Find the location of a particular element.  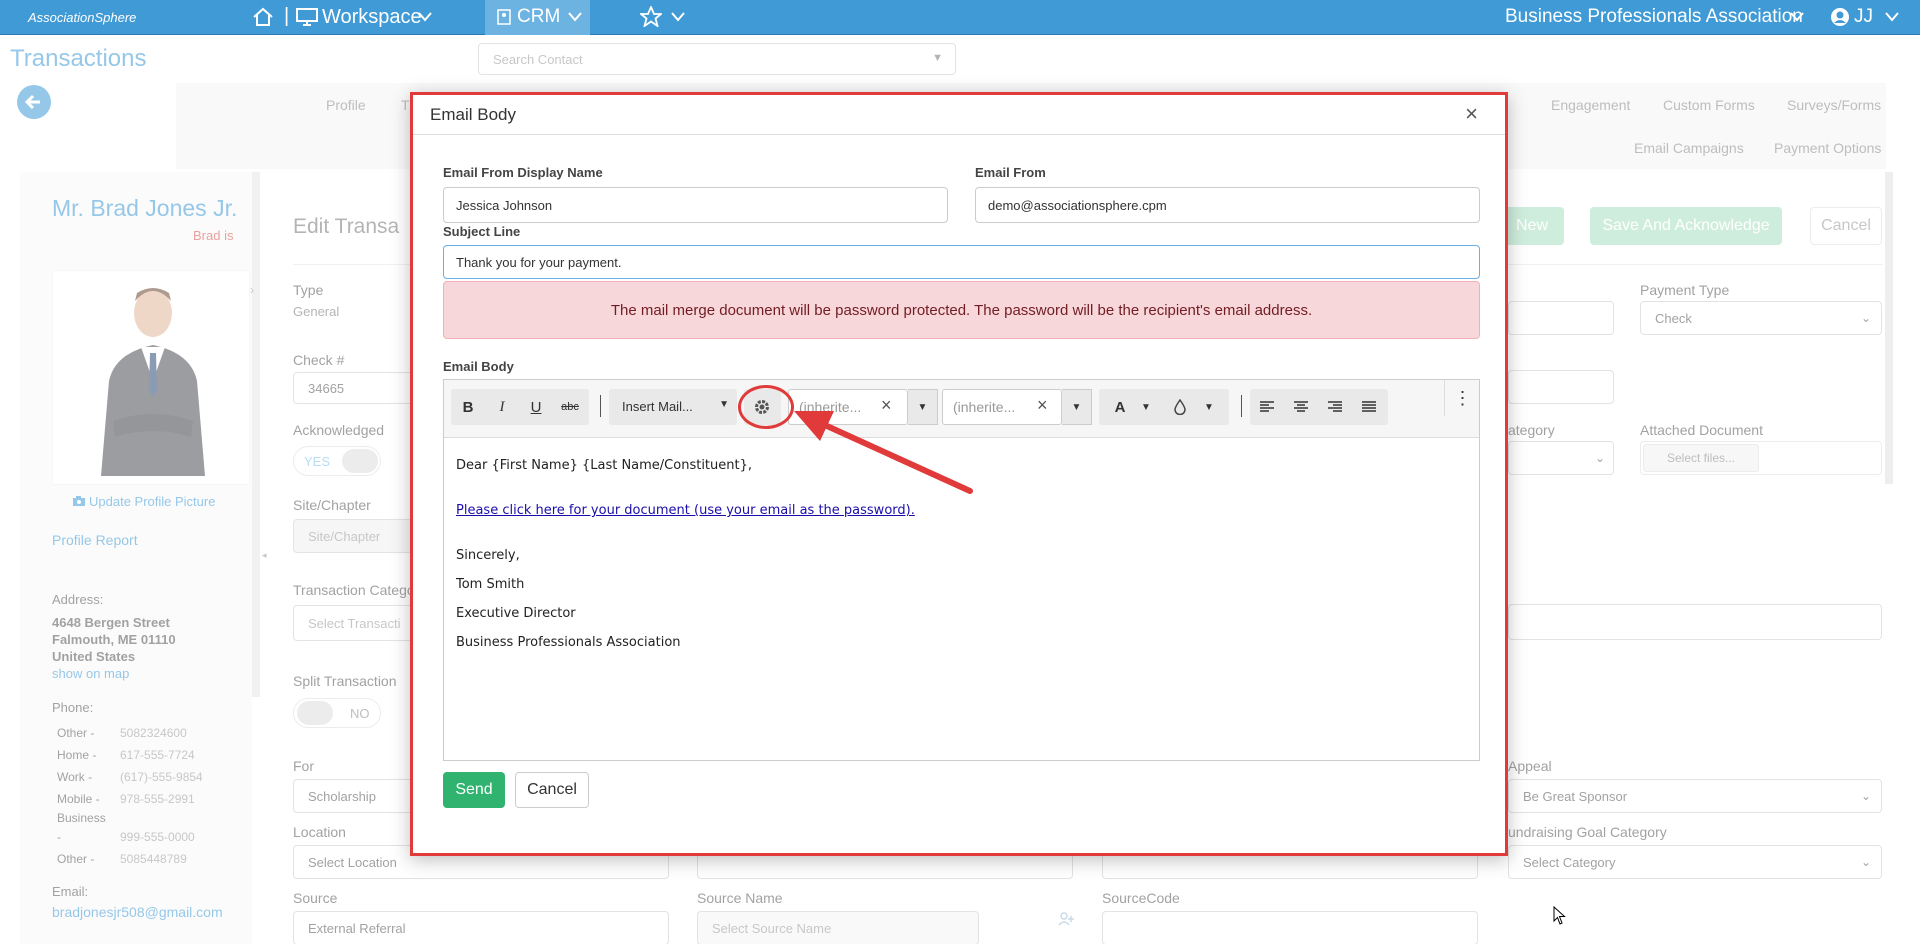

align-right-button is located at coordinates (1335, 407).